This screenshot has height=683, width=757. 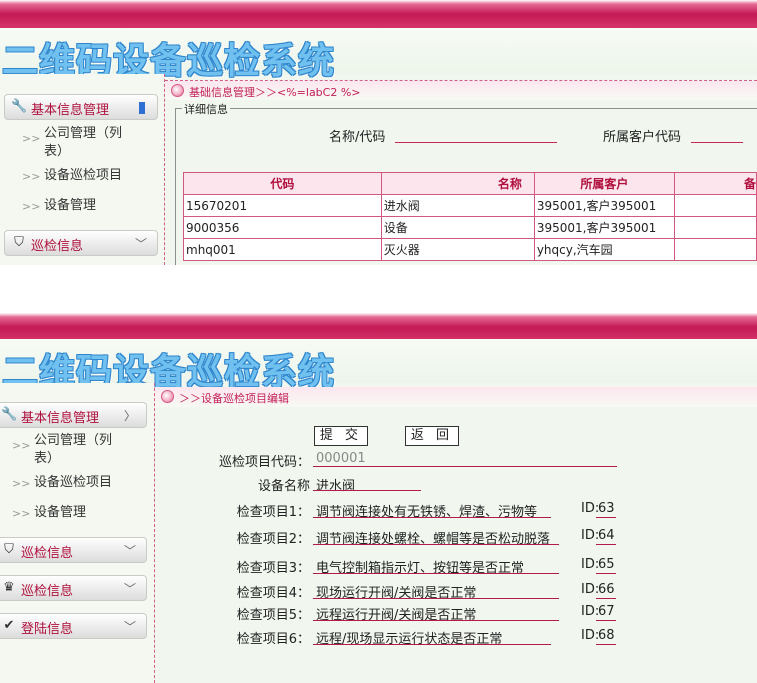 What do you see at coordinates (47, 629) in the screenshot?
I see `menu-login-info-label: 登陆信息` at bounding box center [47, 629].